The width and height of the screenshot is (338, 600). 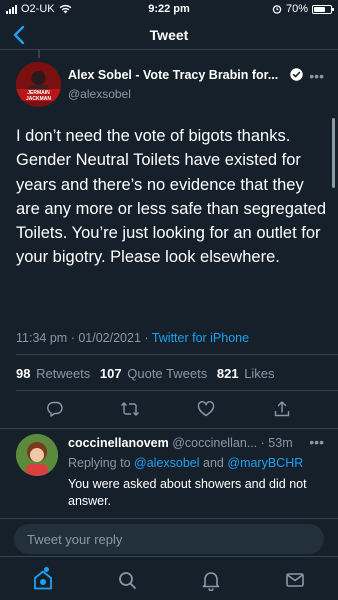 What do you see at coordinates (206, 409) in the screenshot?
I see `like-icon` at bounding box center [206, 409].